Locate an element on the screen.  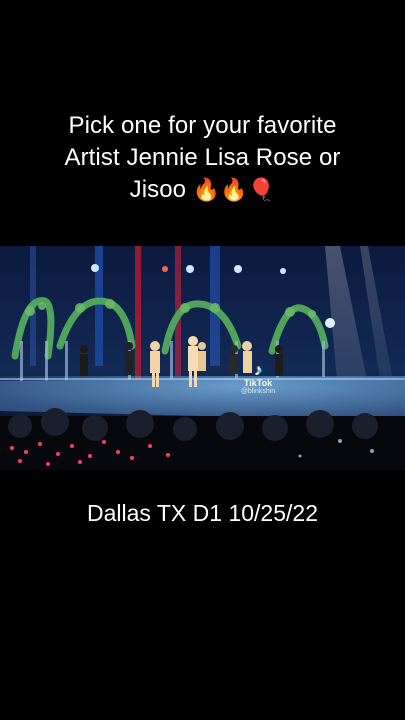
fire-balloon-emojis: 🔥🔥🎈 is located at coordinates (234, 190).